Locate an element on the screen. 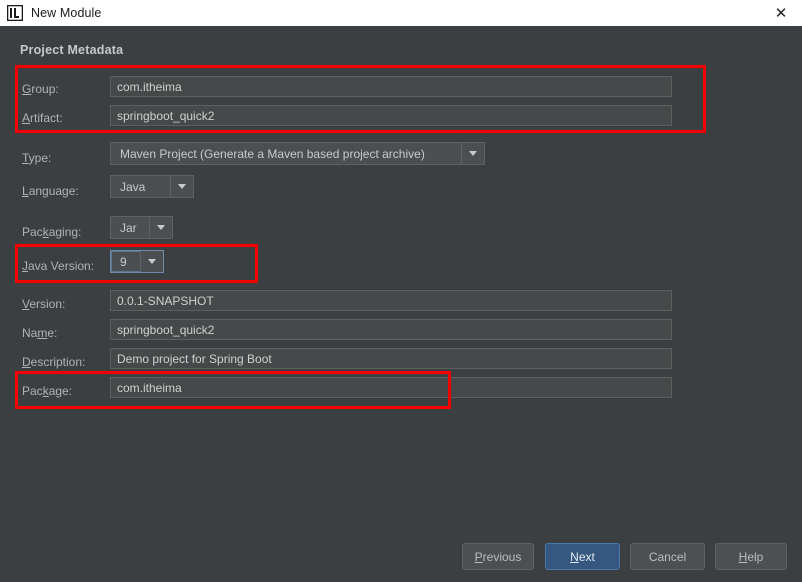 This screenshot has width=802, height=582. artifact-input: springboot_quick2 is located at coordinates (391, 115).